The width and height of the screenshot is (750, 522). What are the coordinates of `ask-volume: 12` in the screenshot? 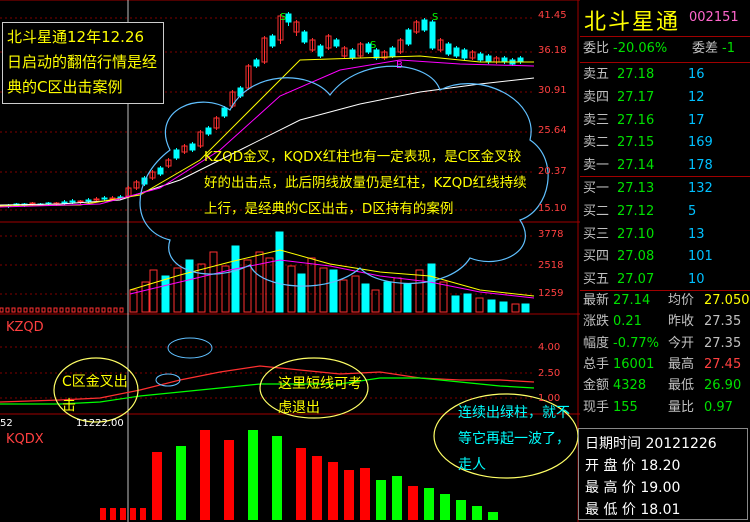 It's located at (696, 97).